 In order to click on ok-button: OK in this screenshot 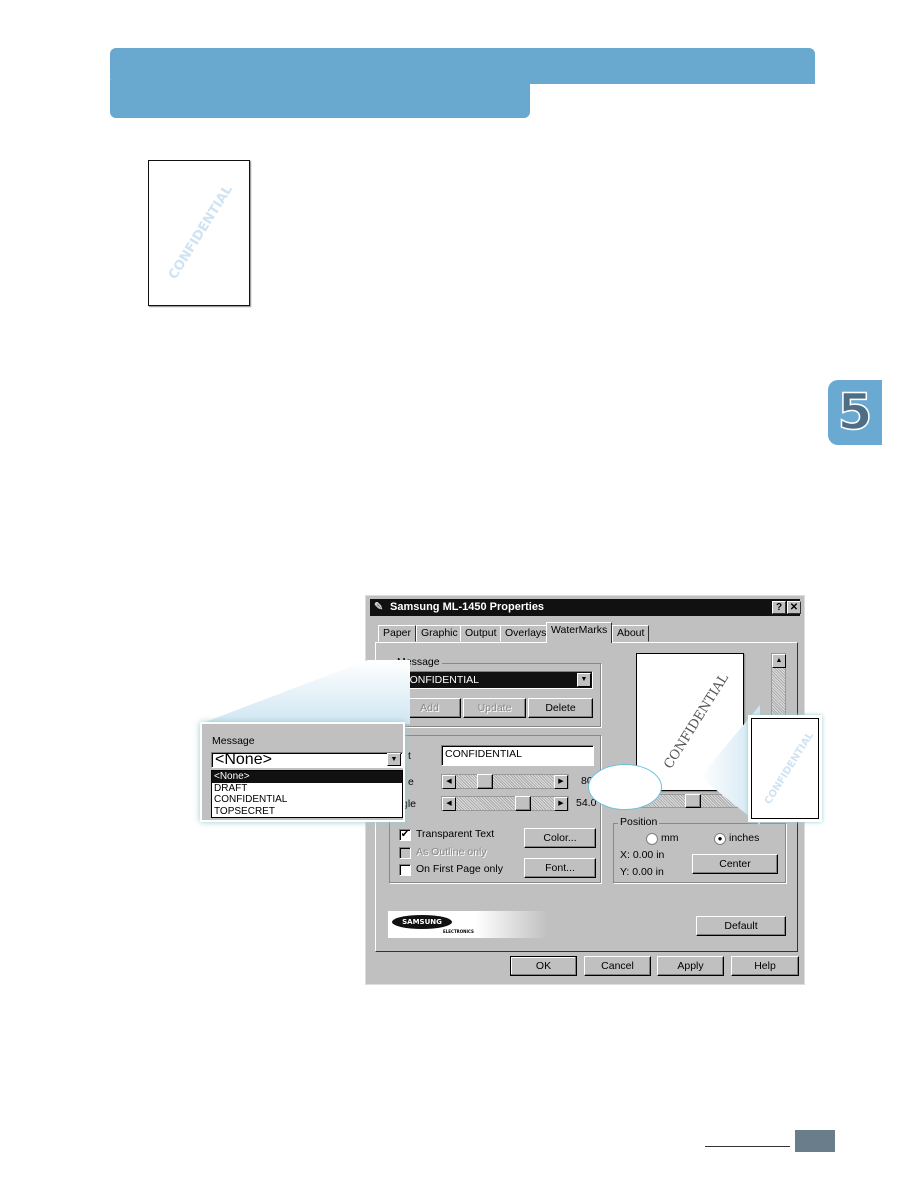, I will do `click(543, 966)`.